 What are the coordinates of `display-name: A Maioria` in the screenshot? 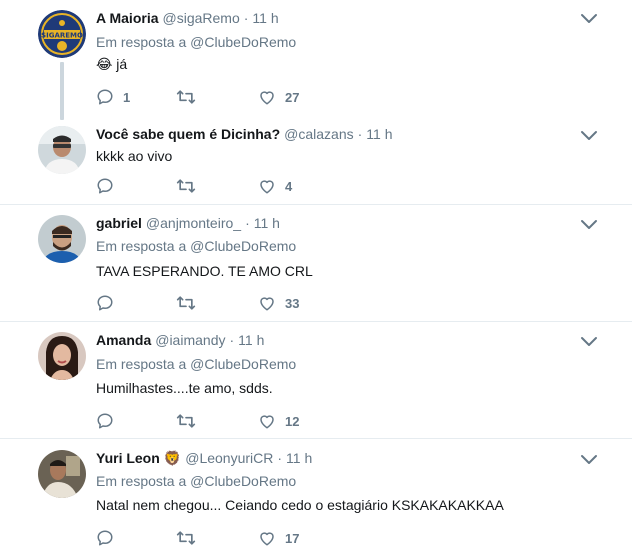 It's located at (127, 18).